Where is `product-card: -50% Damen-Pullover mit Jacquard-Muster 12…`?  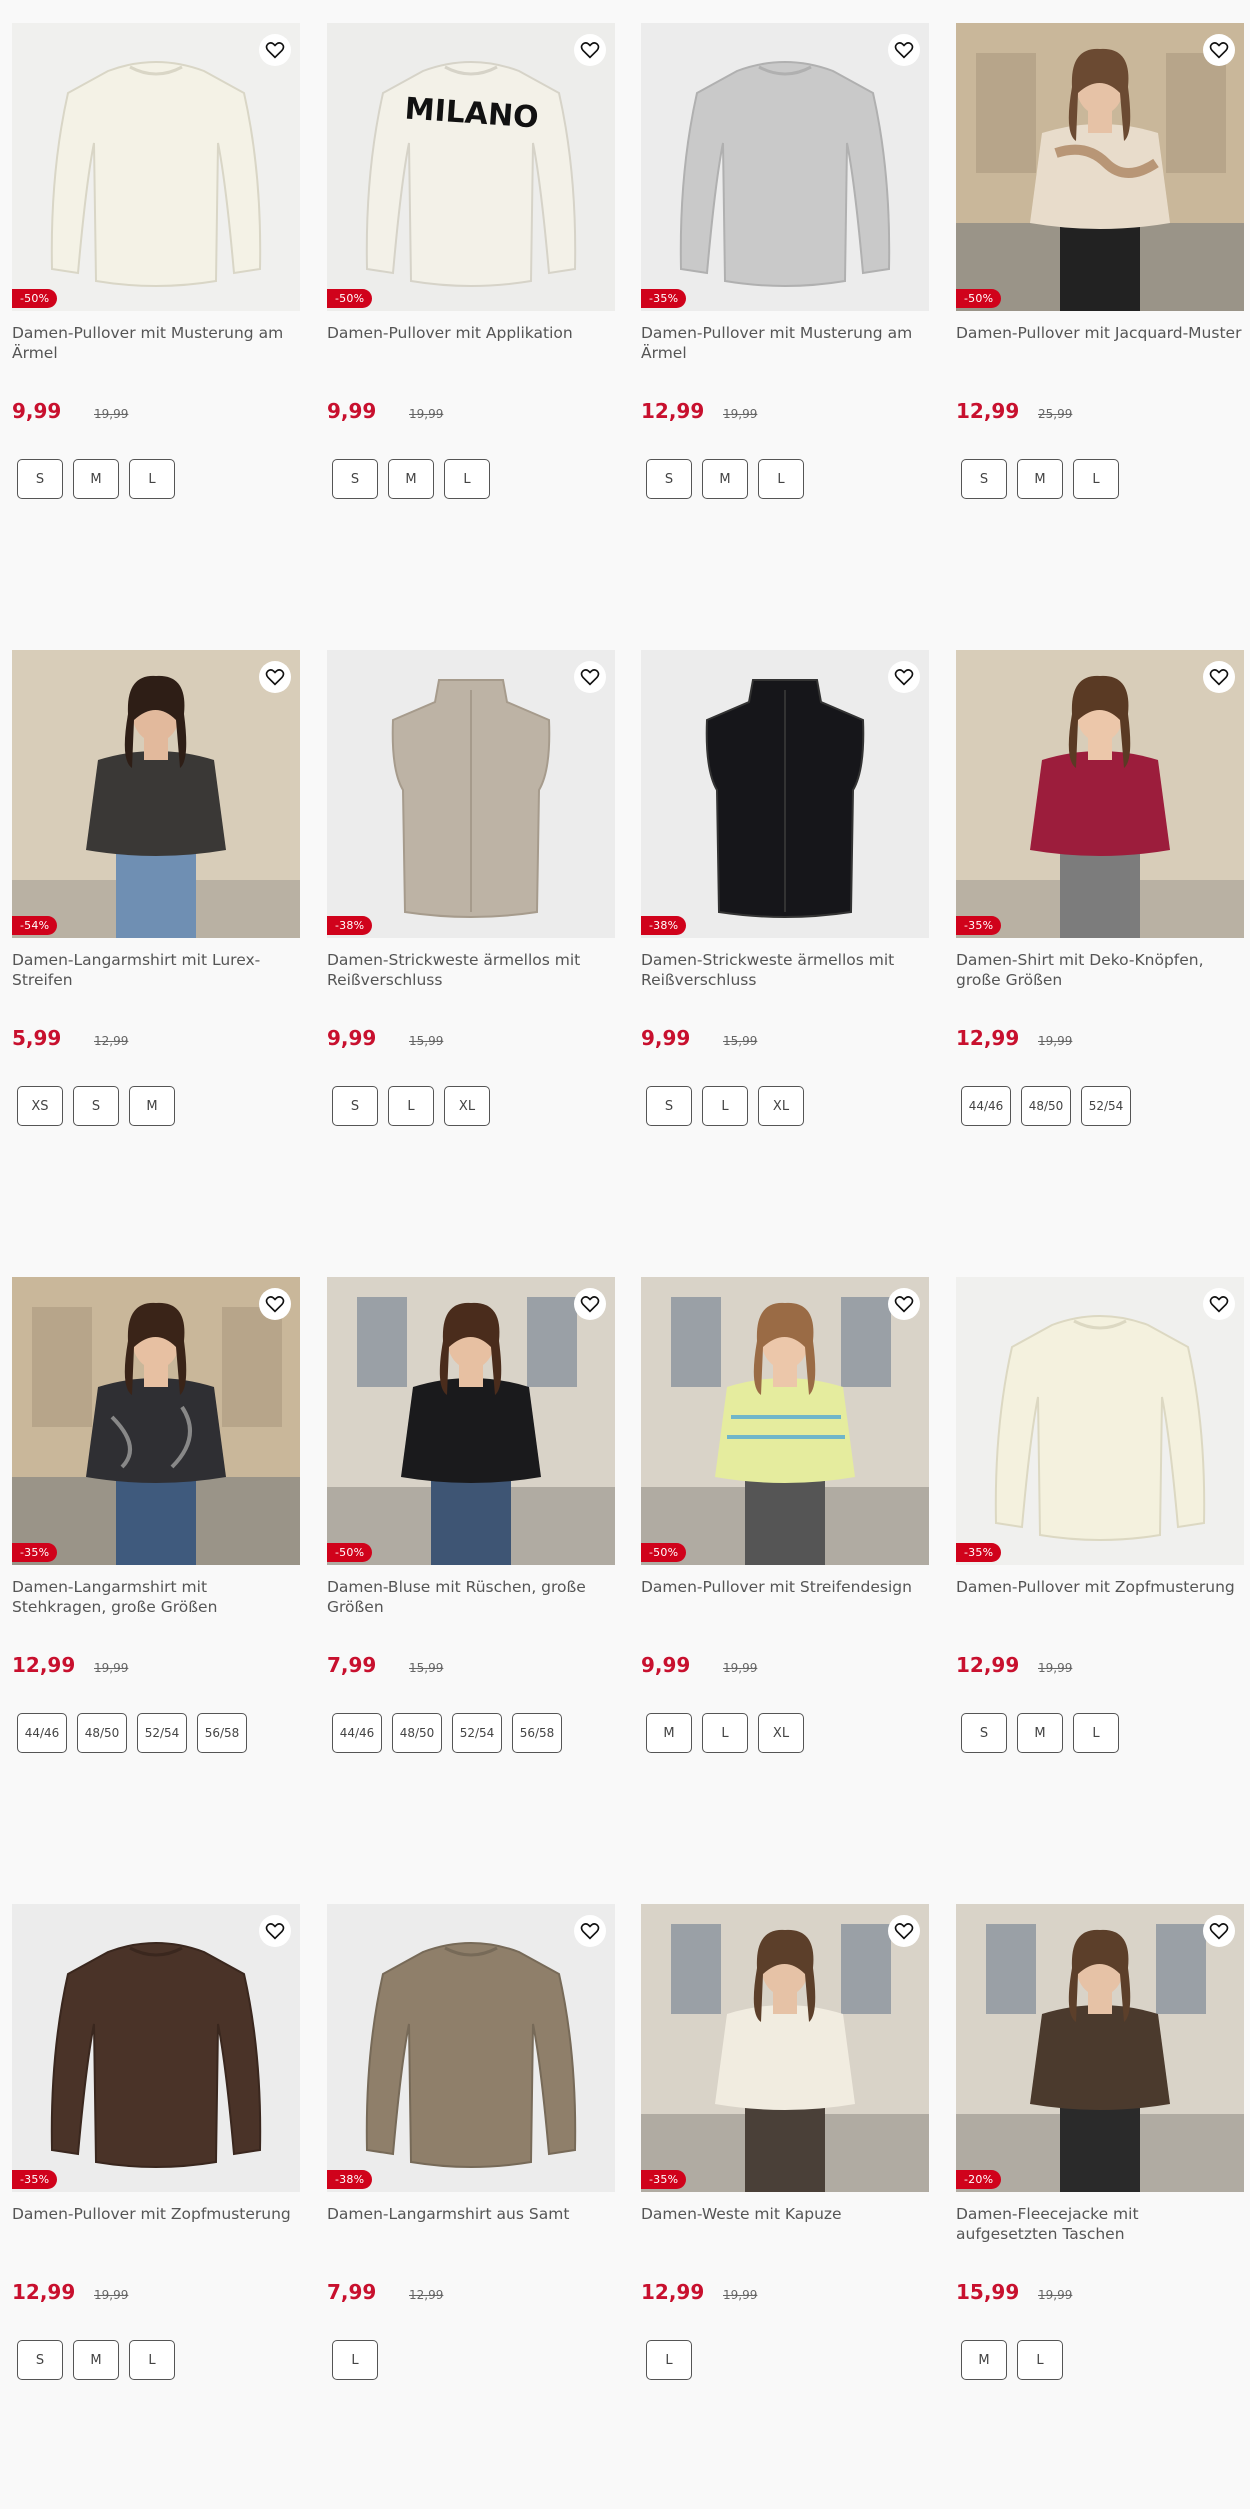 product-card: -50% Damen-Pullover mit Jacquard-Muster 12… is located at coordinates (1100, 261).